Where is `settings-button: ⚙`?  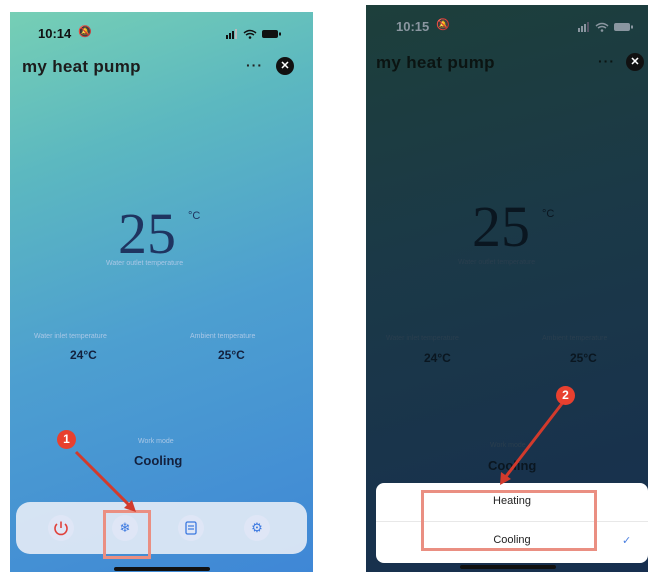
settings-button: ⚙ is located at coordinates (257, 528).